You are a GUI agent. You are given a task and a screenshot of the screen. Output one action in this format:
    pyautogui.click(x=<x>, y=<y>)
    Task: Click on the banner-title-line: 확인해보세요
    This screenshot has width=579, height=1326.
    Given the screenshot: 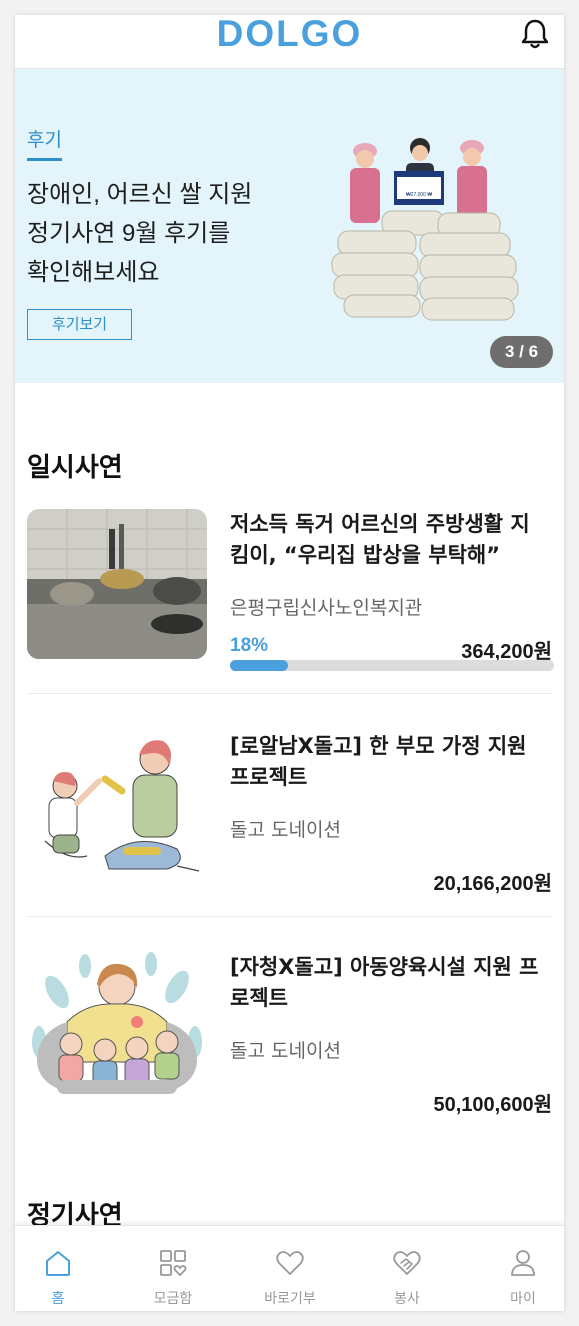 What is the action you would take?
    pyautogui.click(x=93, y=272)
    